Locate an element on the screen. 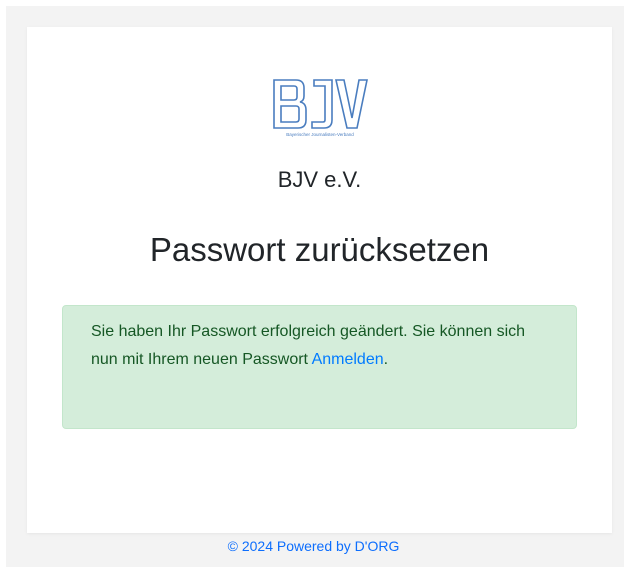  logo-tagline: Bayerischer Journalisten-Verband is located at coordinates (320, 134).